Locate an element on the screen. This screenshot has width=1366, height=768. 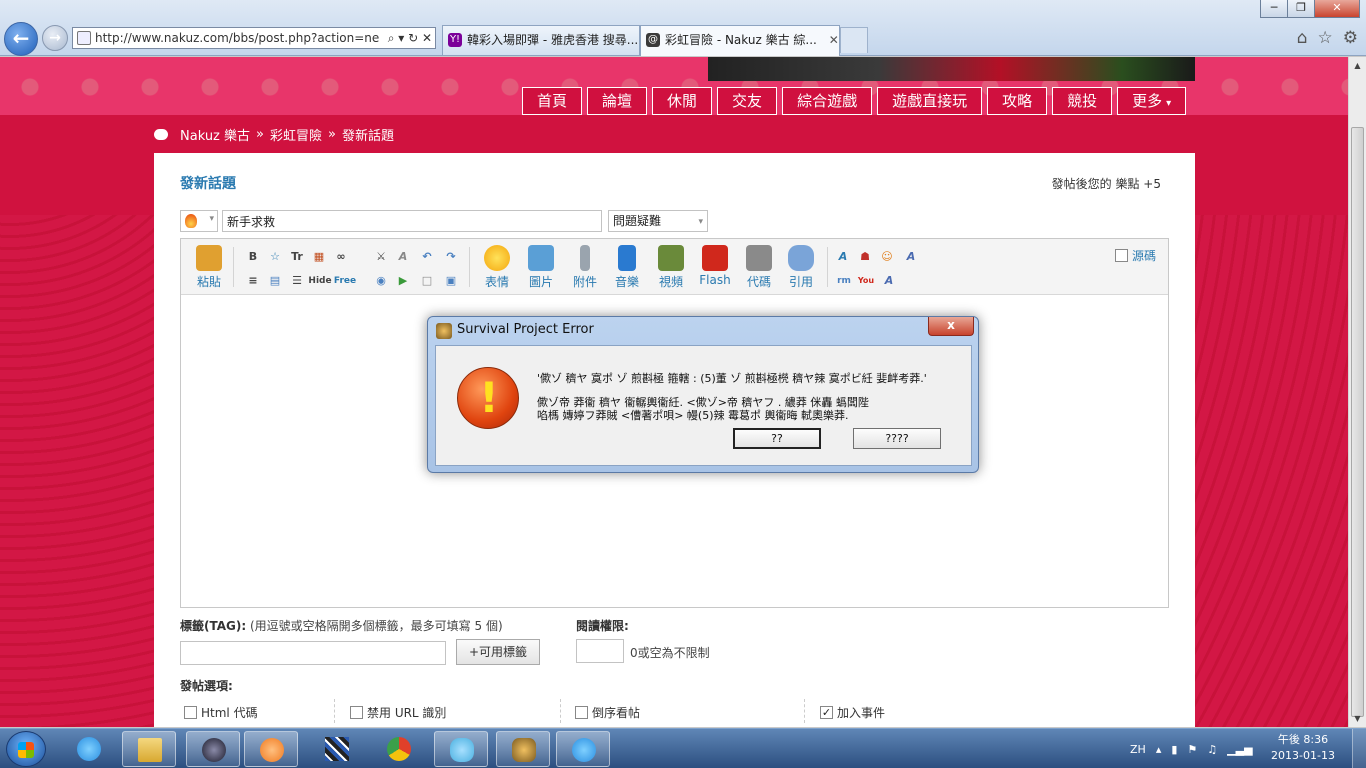
scroll-down-icon: ▼ is located at coordinates (1357, 718).